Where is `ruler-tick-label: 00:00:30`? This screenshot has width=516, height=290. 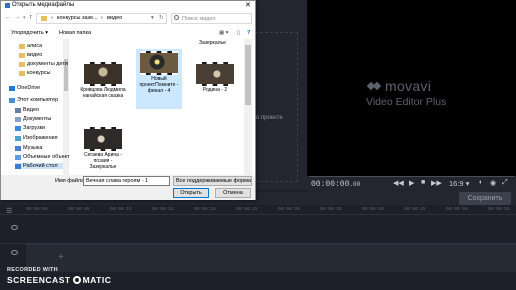 ruler-tick-label: 00:00:30 is located at coordinates (289, 209).